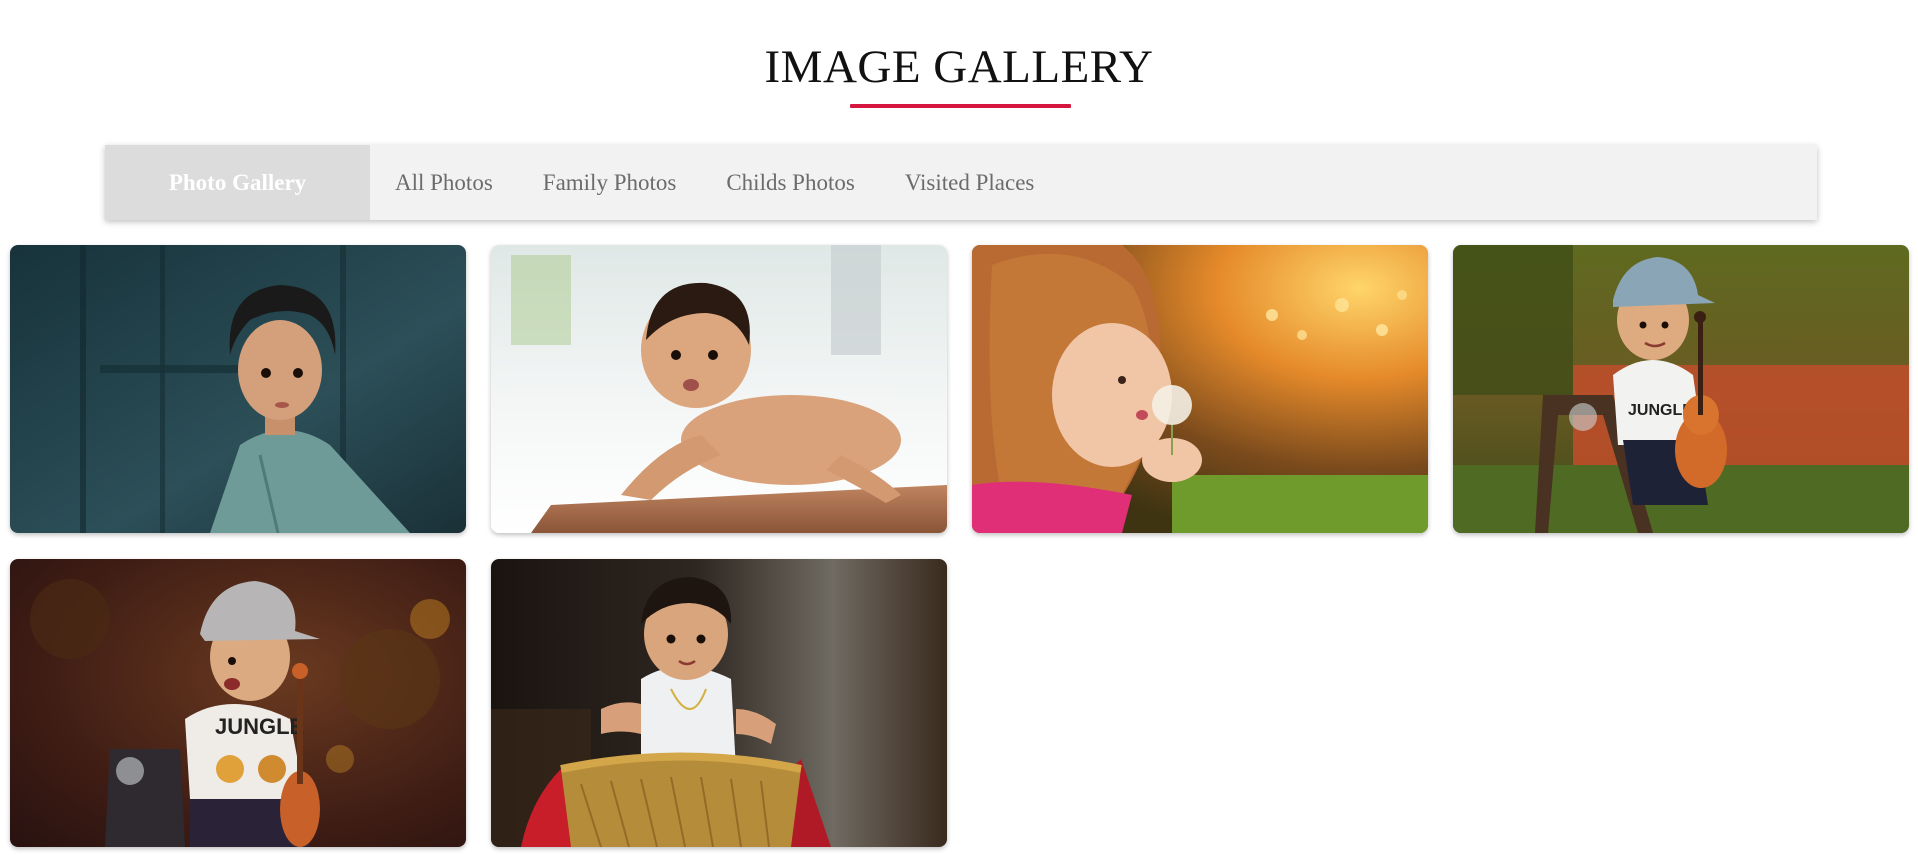  What do you see at coordinates (959, 67) in the screenshot?
I see `page-title: IMAGE GALLERY` at bounding box center [959, 67].